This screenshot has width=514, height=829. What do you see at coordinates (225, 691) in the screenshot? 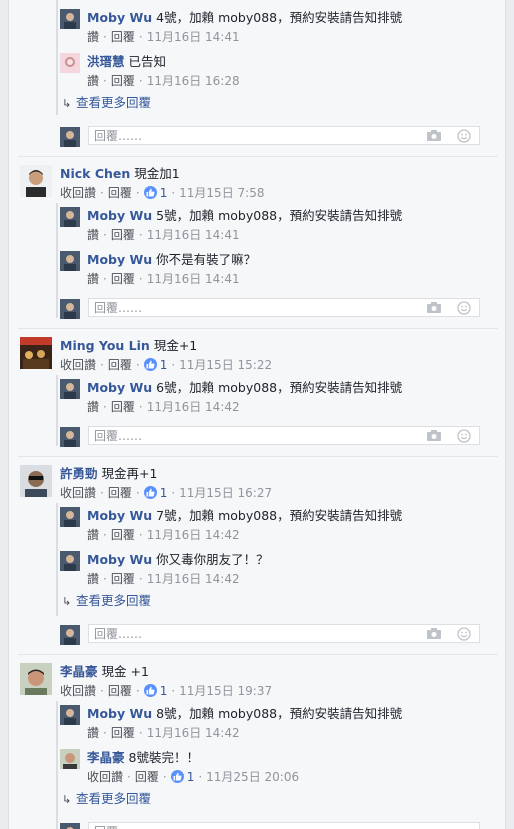
I see `timestamp: 11月15日 19:37` at bounding box center [225, 691].